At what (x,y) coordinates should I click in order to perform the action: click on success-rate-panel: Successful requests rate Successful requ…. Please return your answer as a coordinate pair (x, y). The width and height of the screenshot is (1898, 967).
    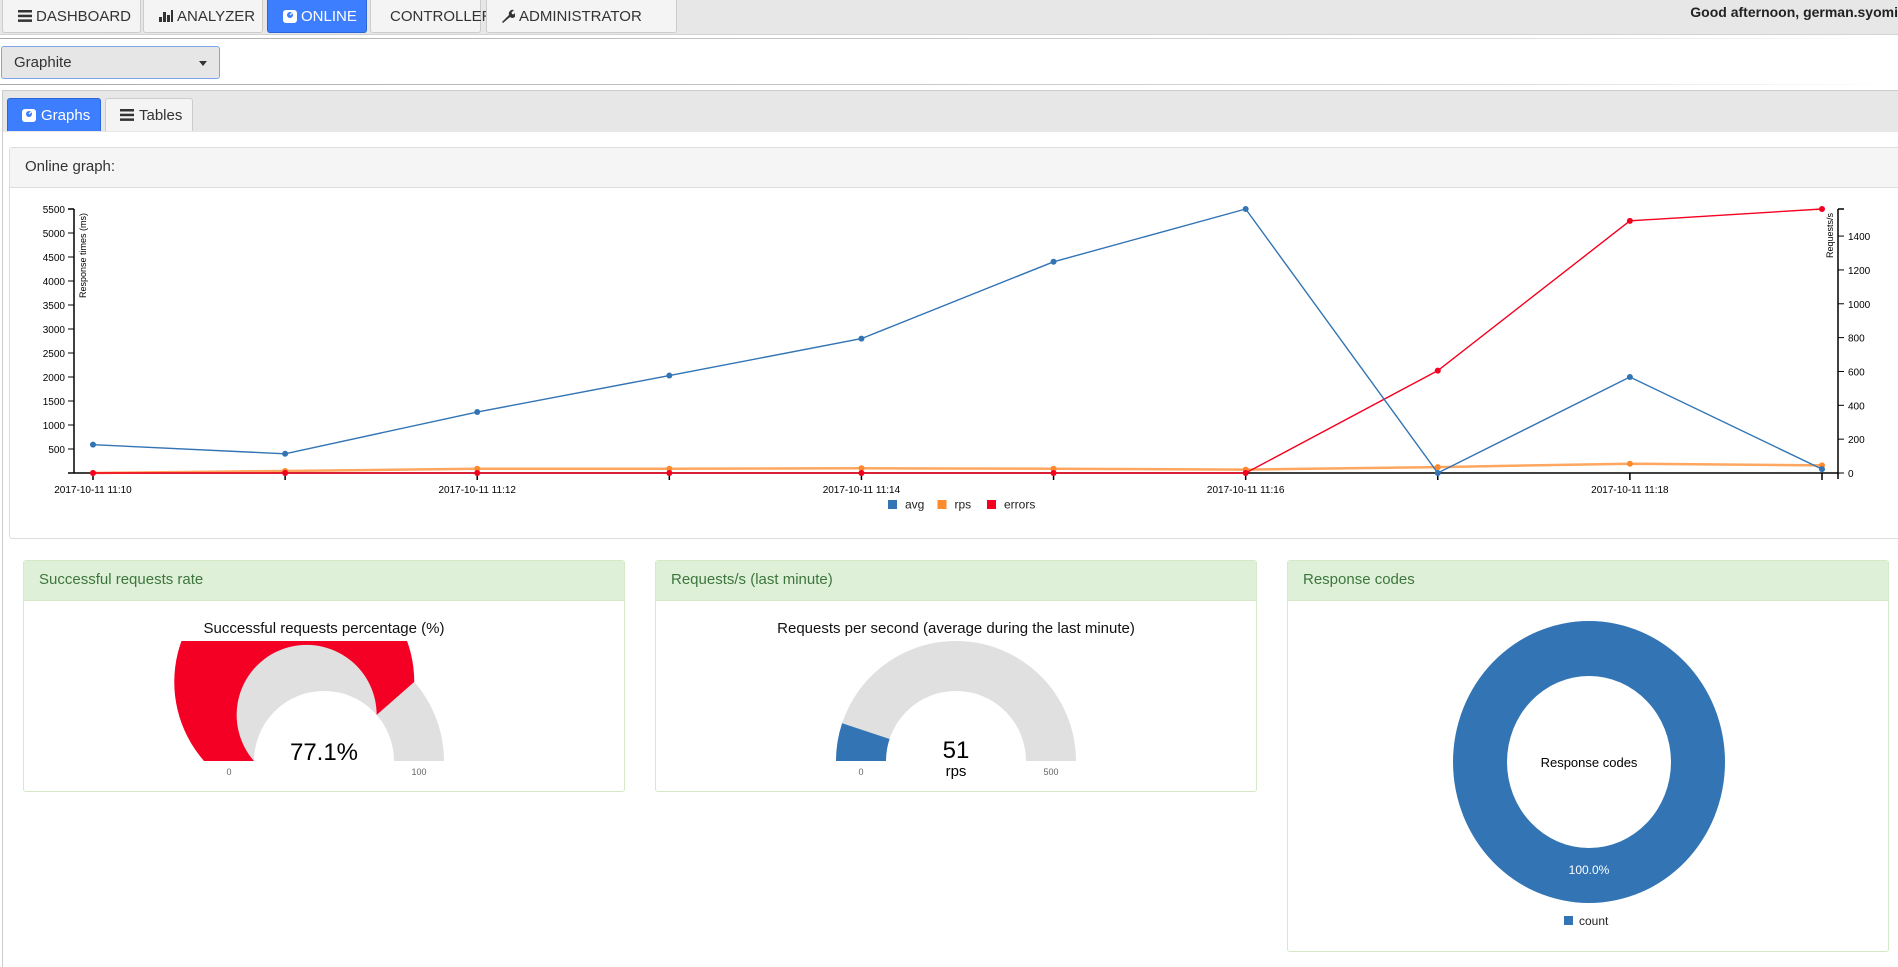
    Looking at the image, I should click on (324, 676).